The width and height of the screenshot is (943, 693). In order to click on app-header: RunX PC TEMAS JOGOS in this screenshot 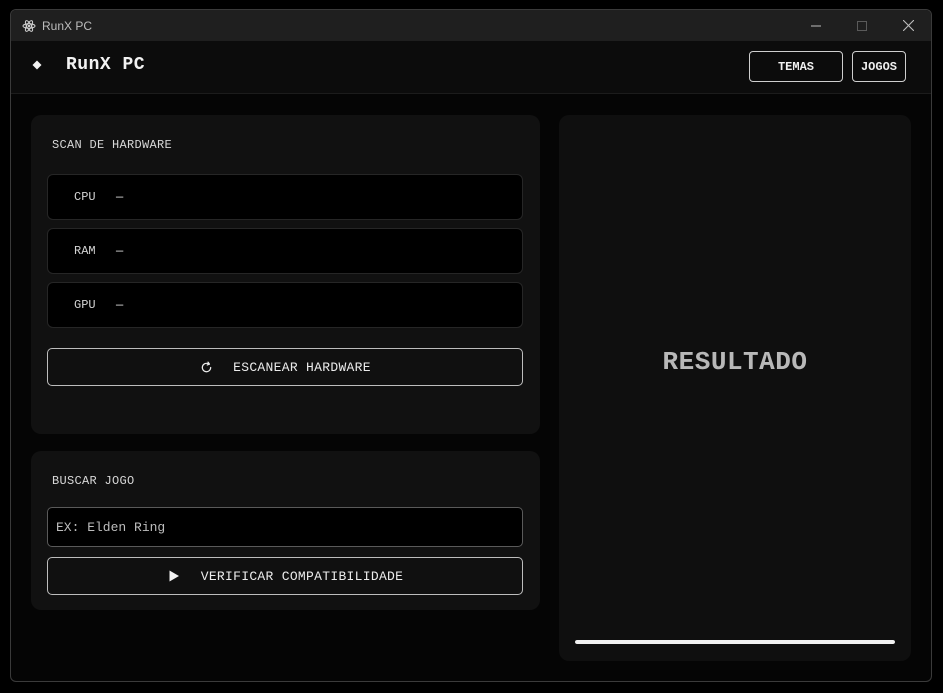, I will do `click(471, 67)`.